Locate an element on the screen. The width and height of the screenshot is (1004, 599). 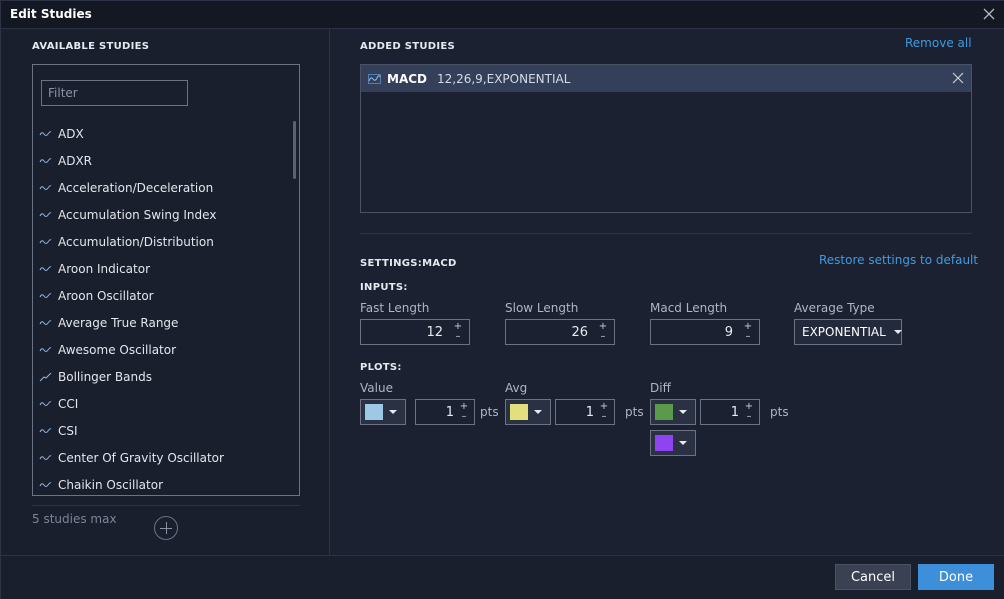
study-list-item-label: Chaikin Oscillator is located at coordinates (111, 485).